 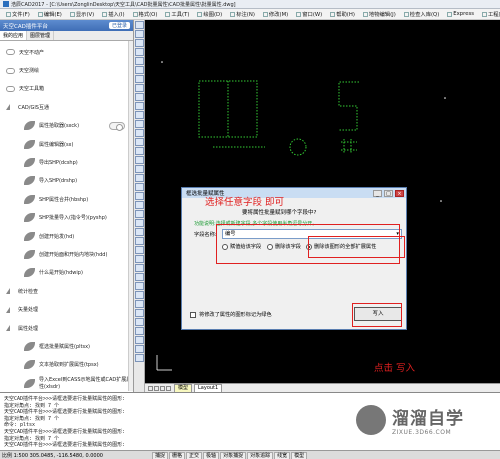 I want to click on sidebar-item: 天空不动产, so click(x=66, y=52).